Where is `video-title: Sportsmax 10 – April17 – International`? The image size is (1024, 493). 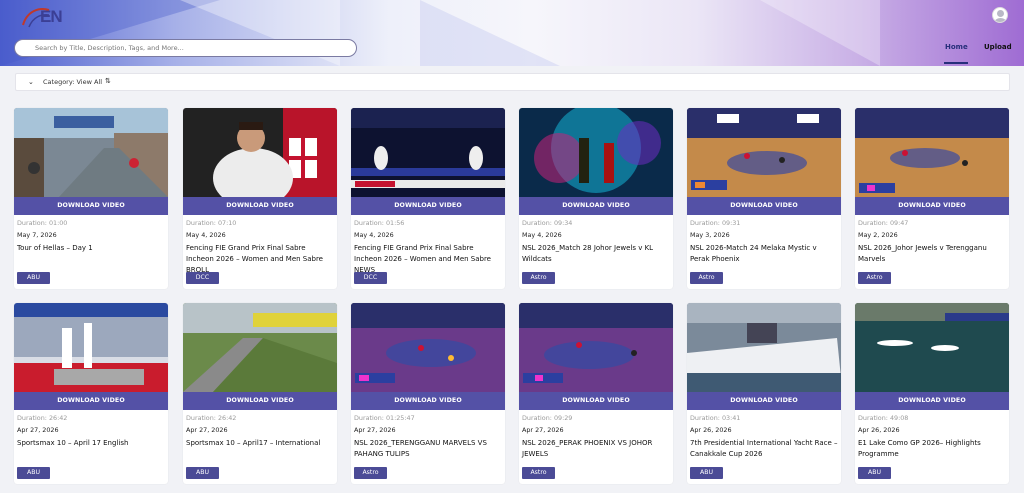 video-title: Sportsmax 10 – April17 – International is located at coordinates (260, 443).